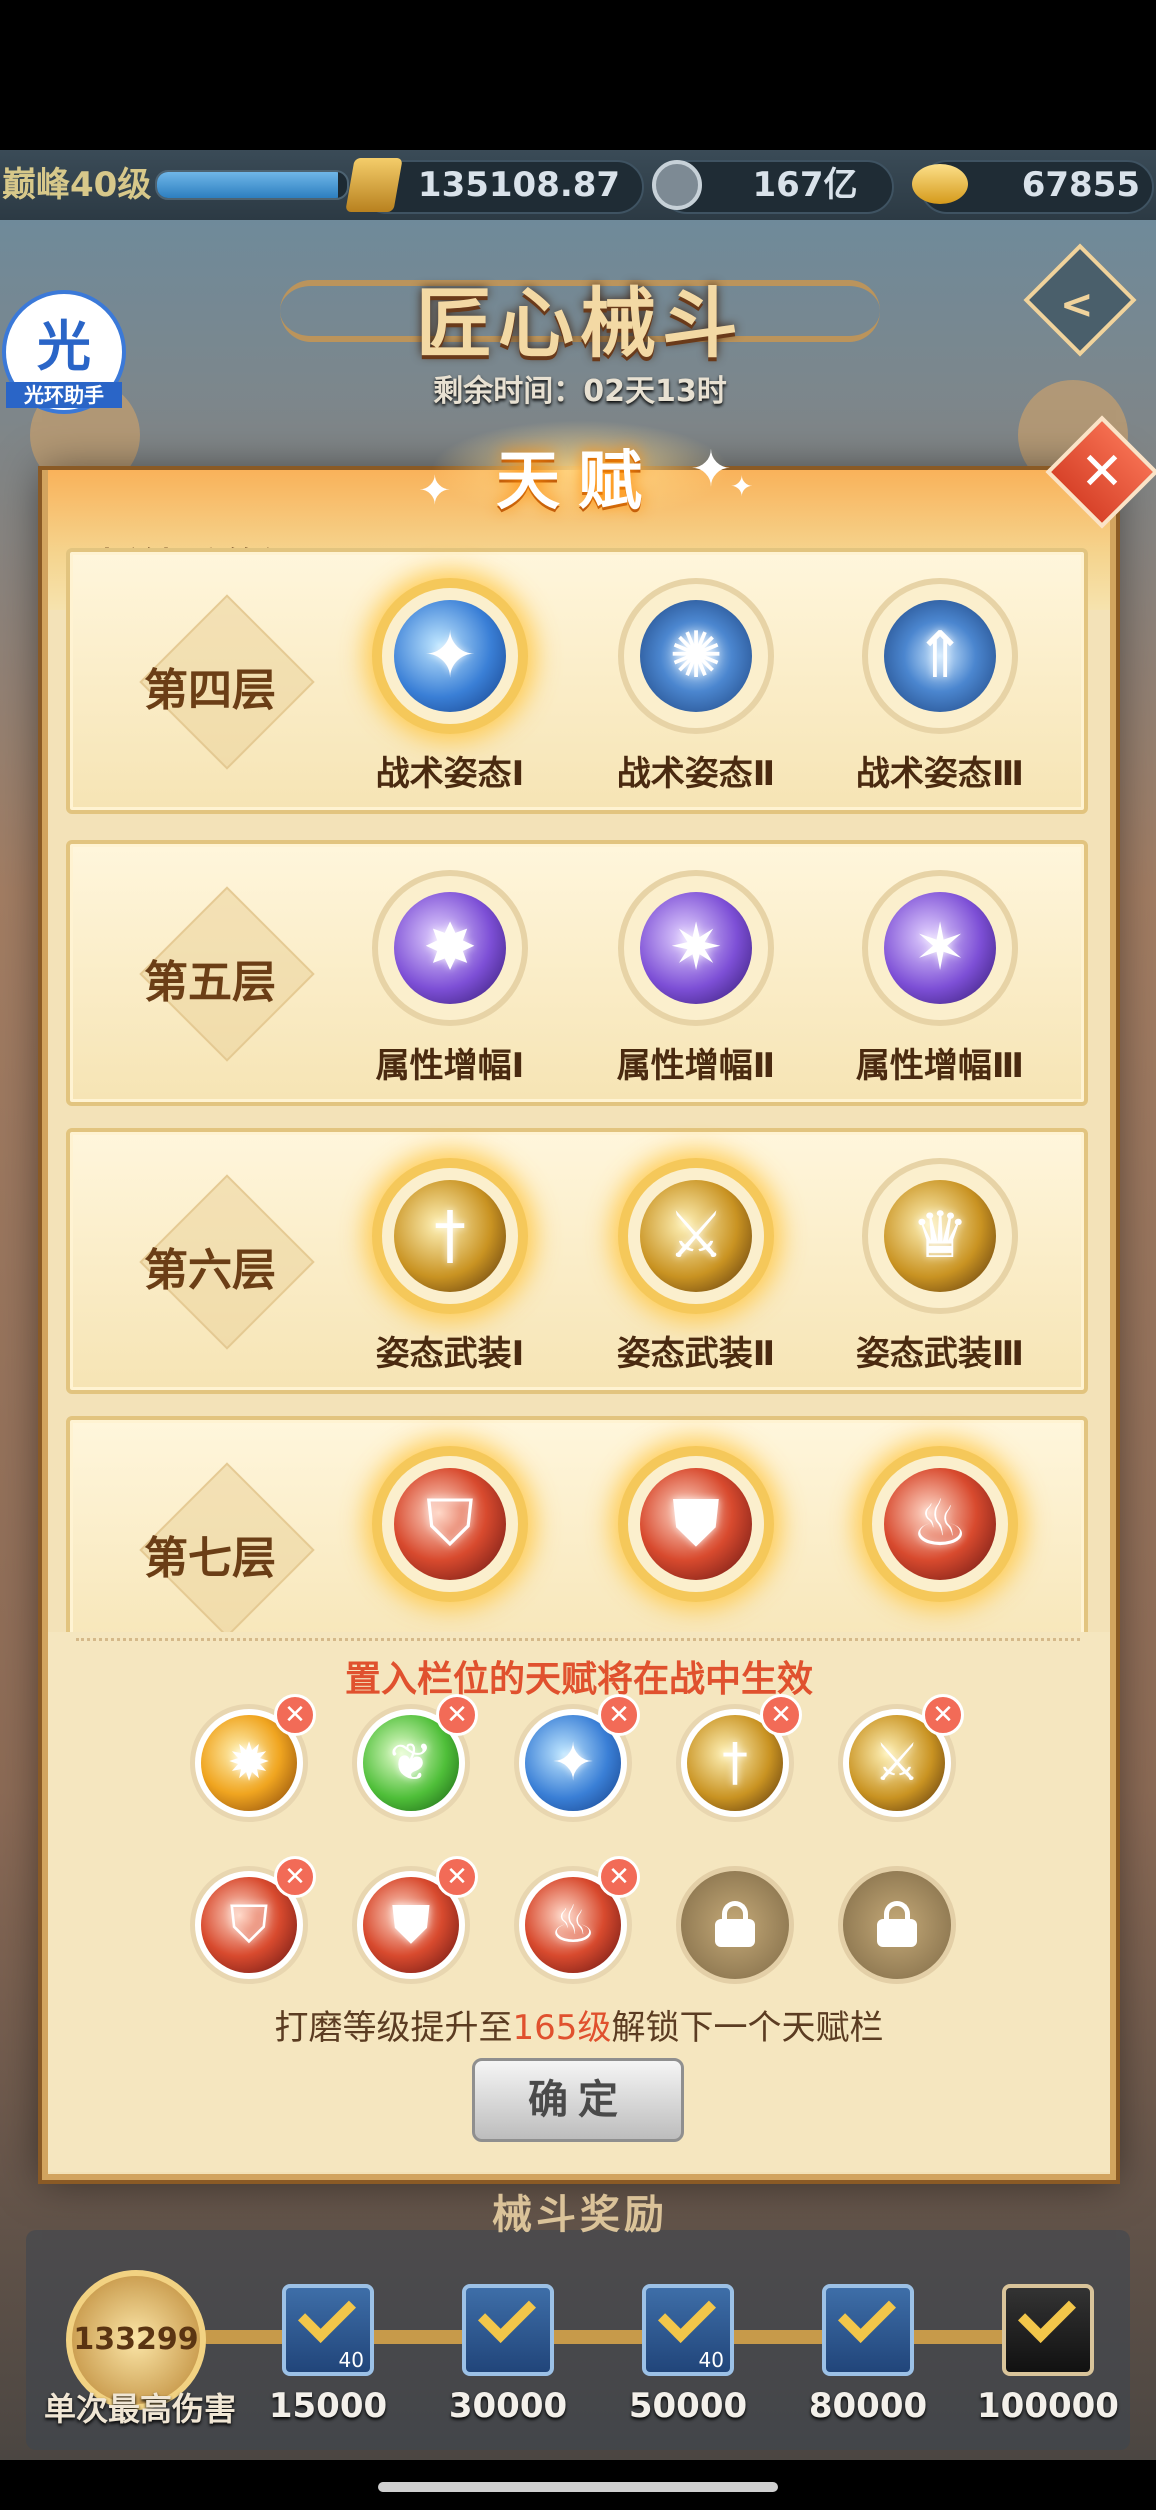 This screenshot has height=2510, width=1156. What do you see at coordinates (578, 1639) in the screenshot?
I see `divider` at bounding box center [578, 1639].